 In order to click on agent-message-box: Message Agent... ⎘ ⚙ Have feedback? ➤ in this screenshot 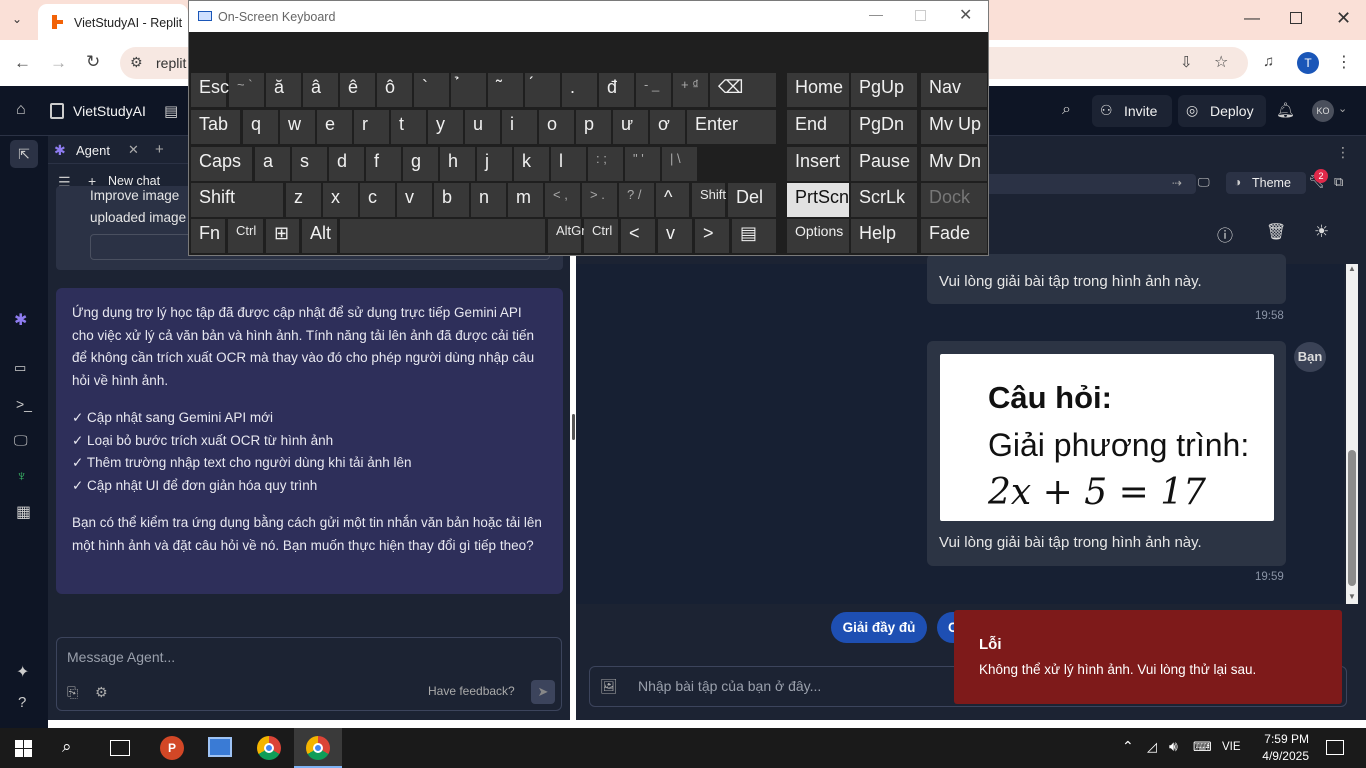, I will do `click(309, 674)`.